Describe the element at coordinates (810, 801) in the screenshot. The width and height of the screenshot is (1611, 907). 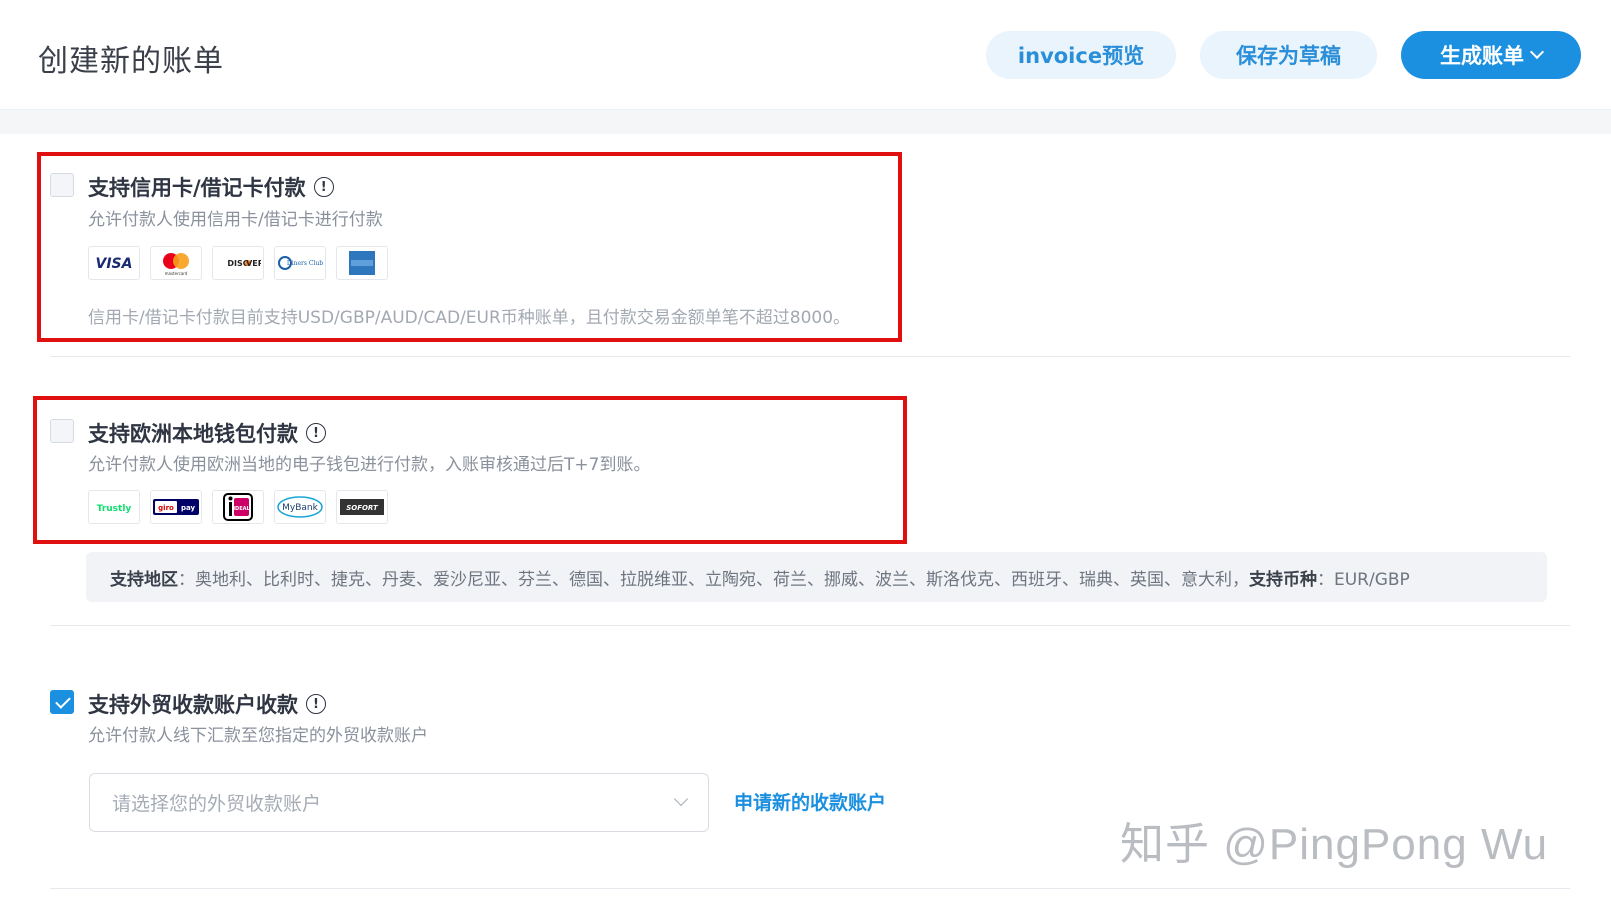
I see `apply-new-account-link: 申请新的收款账户` at that location.